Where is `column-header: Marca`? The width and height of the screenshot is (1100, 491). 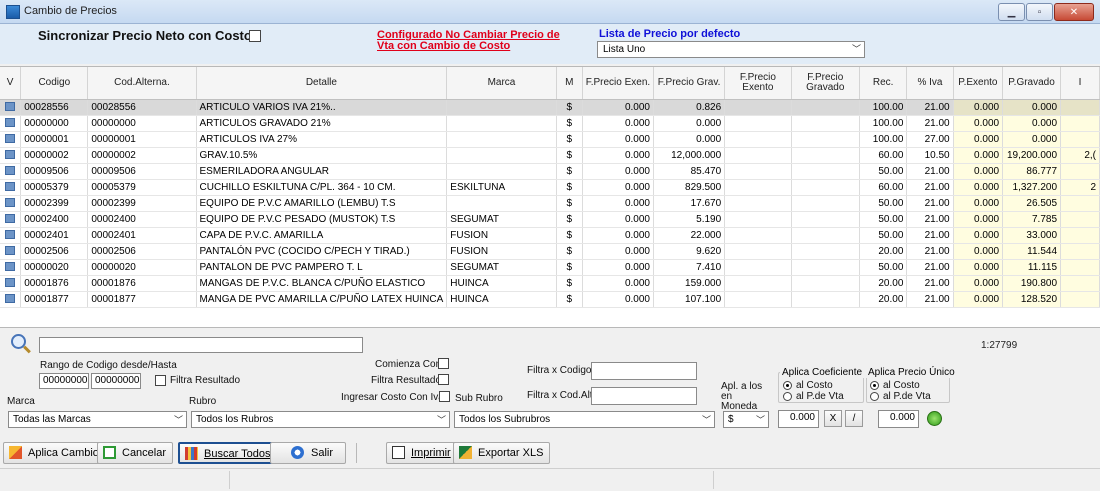 column-header: Marca is located at coordinates (501, 83).